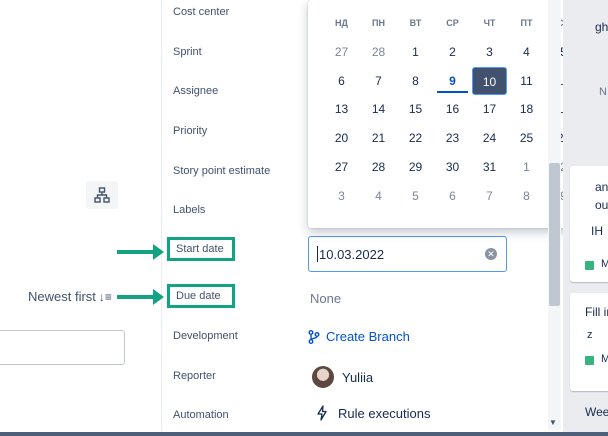 This screenshot has height=436, width=608. What do you see at coordinates (194, 376) in the screenshot?
I see `field-label-reporter: Reporter` at bounding box center [194, 376].